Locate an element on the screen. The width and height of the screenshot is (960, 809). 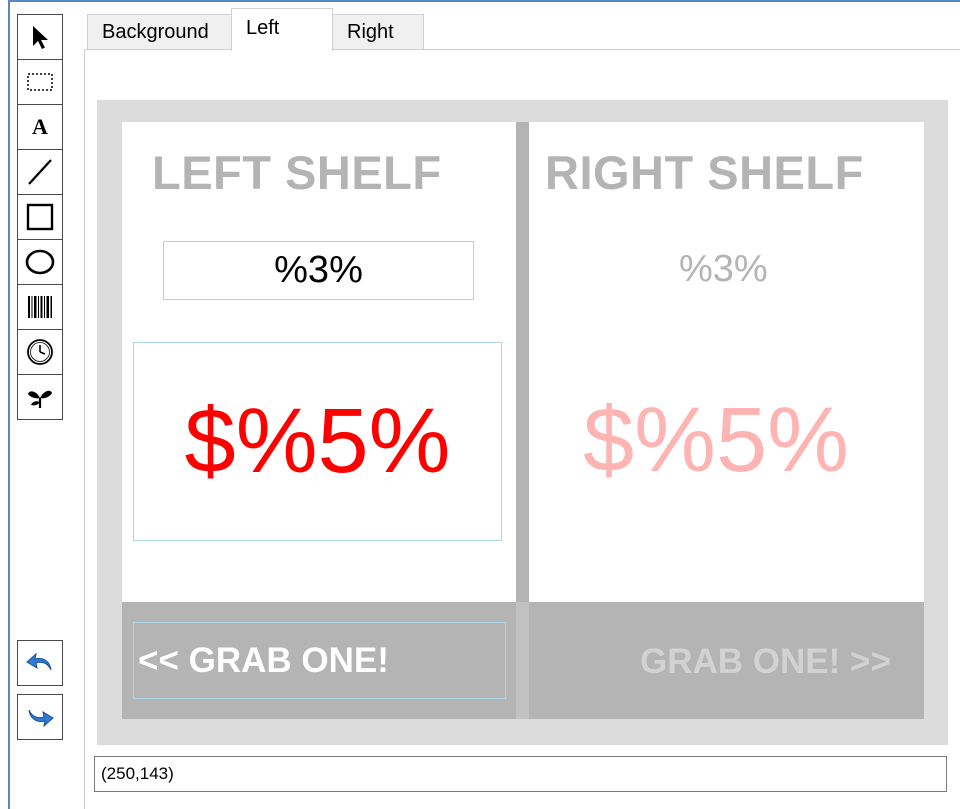
redo-icon is located at coordinates (41, 718).